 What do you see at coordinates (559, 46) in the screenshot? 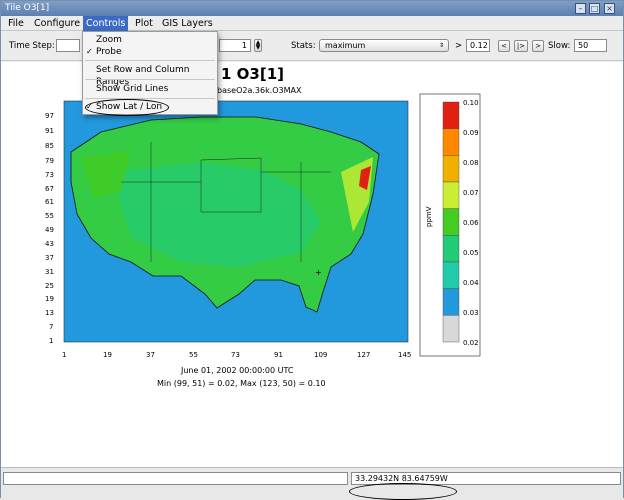
I see `slow-label: Slow:` at bounding box center [559, 46].